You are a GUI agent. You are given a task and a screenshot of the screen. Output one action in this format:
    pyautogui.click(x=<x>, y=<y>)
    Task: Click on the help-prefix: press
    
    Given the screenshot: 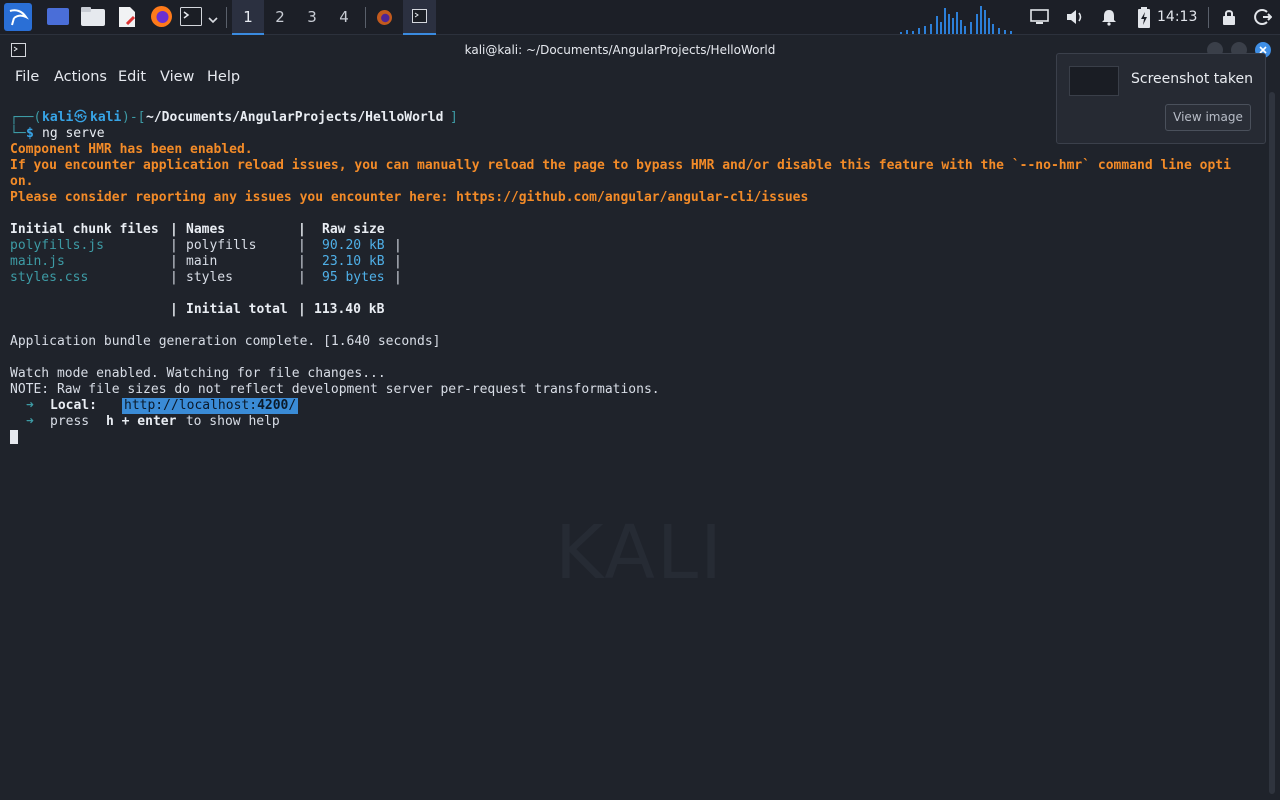 What is the action you would take?
    pyautogui.click(x=73, y=421)
    